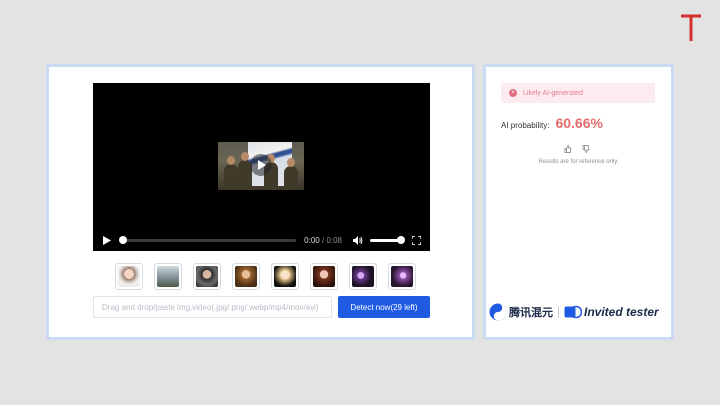 The image size is (720, 405). Describe the element at coordinates (208, 239) in the screenshot. I see `progress-bar` at that location.